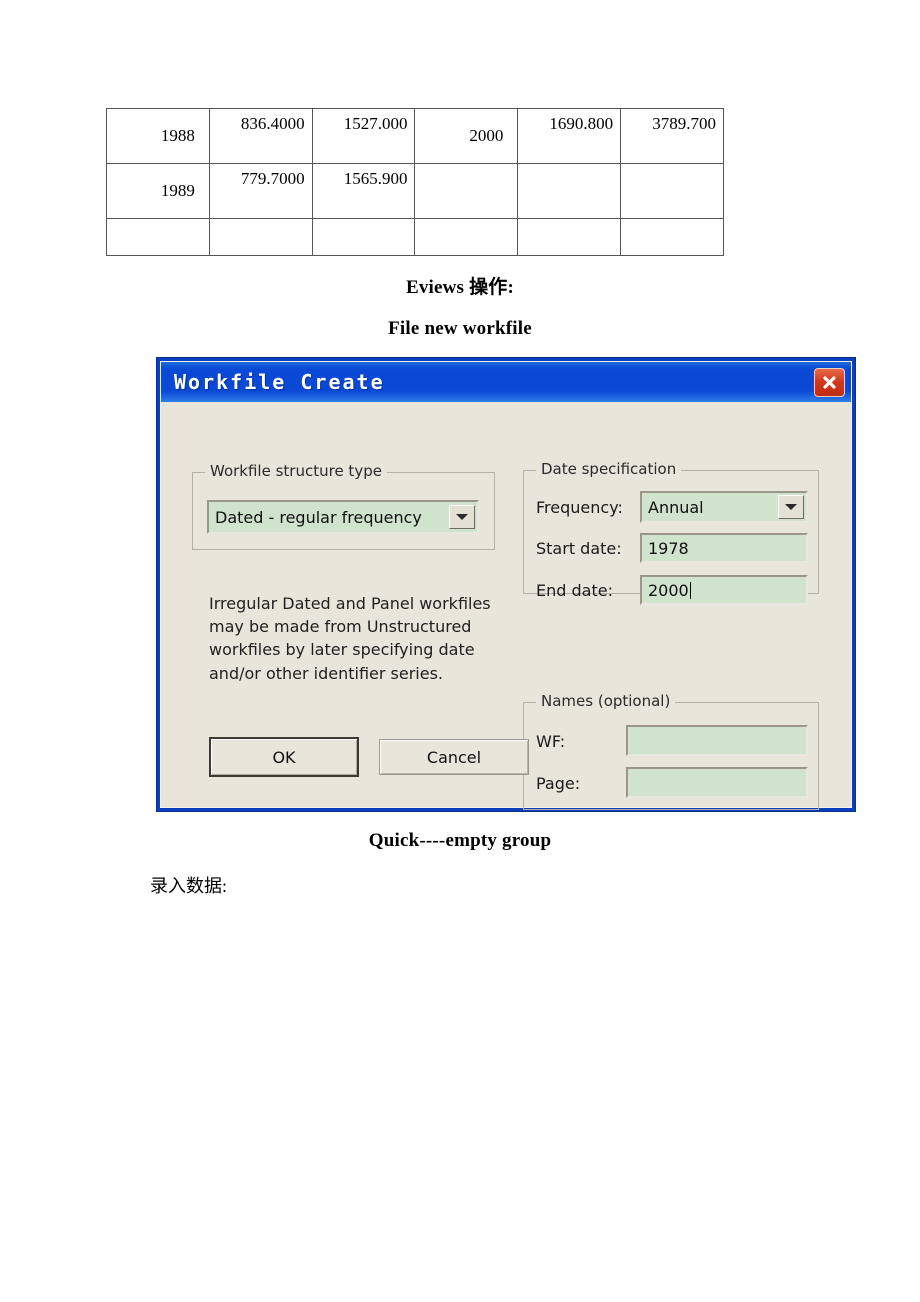 This screenshot has width=920, height=1302. What do you see at coordinates (158, 191) in the screenshot?
I see `table-cell-year: 1989` at bounding box center [158, 191].